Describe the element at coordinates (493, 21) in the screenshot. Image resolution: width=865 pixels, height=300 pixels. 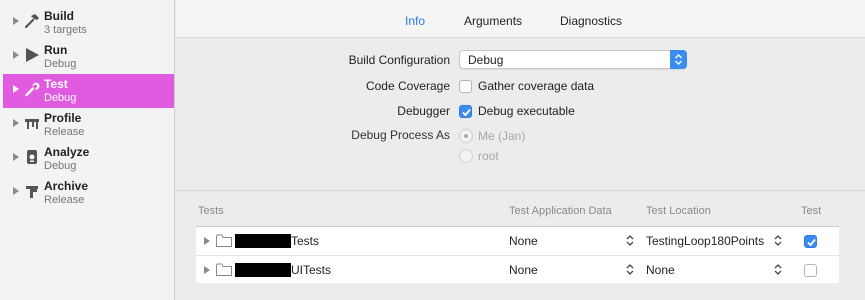
I see `tab-arguments: Arguments` at that location.